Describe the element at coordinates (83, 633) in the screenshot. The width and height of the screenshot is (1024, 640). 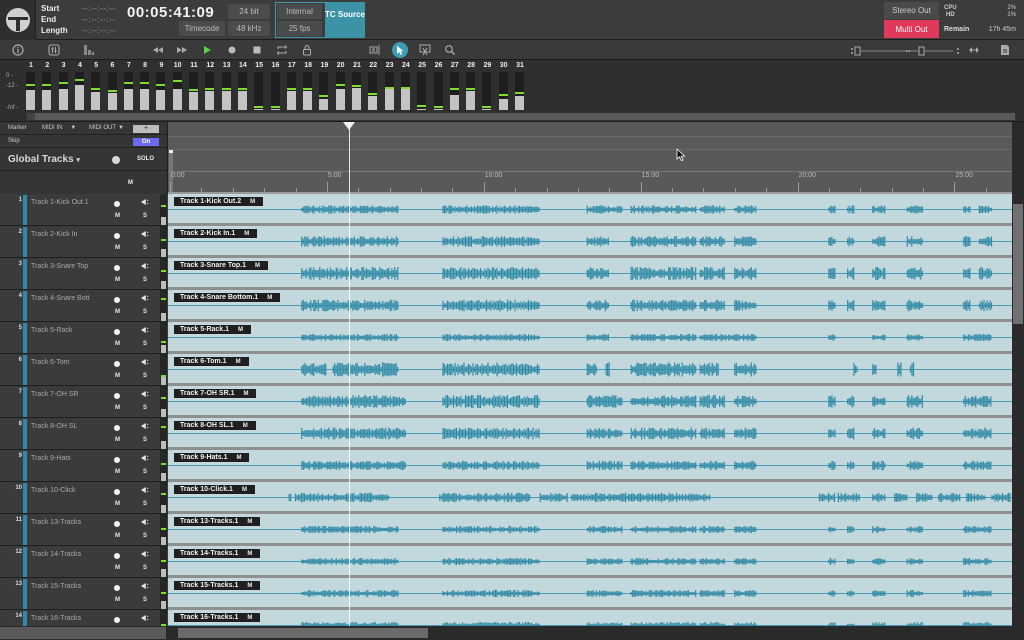
I see `track-list-scrollbar` at that location.